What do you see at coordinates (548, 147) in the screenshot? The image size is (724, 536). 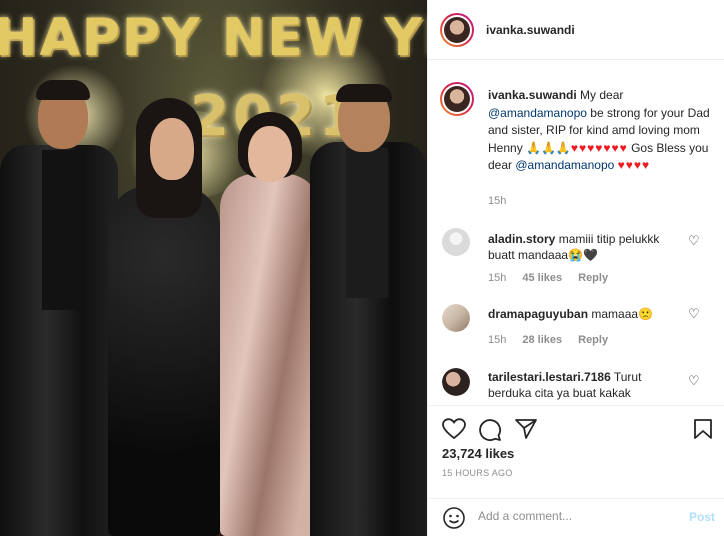 I see `caption-emoji: 🙏🙏🙏` at bounding box center [548, 147].